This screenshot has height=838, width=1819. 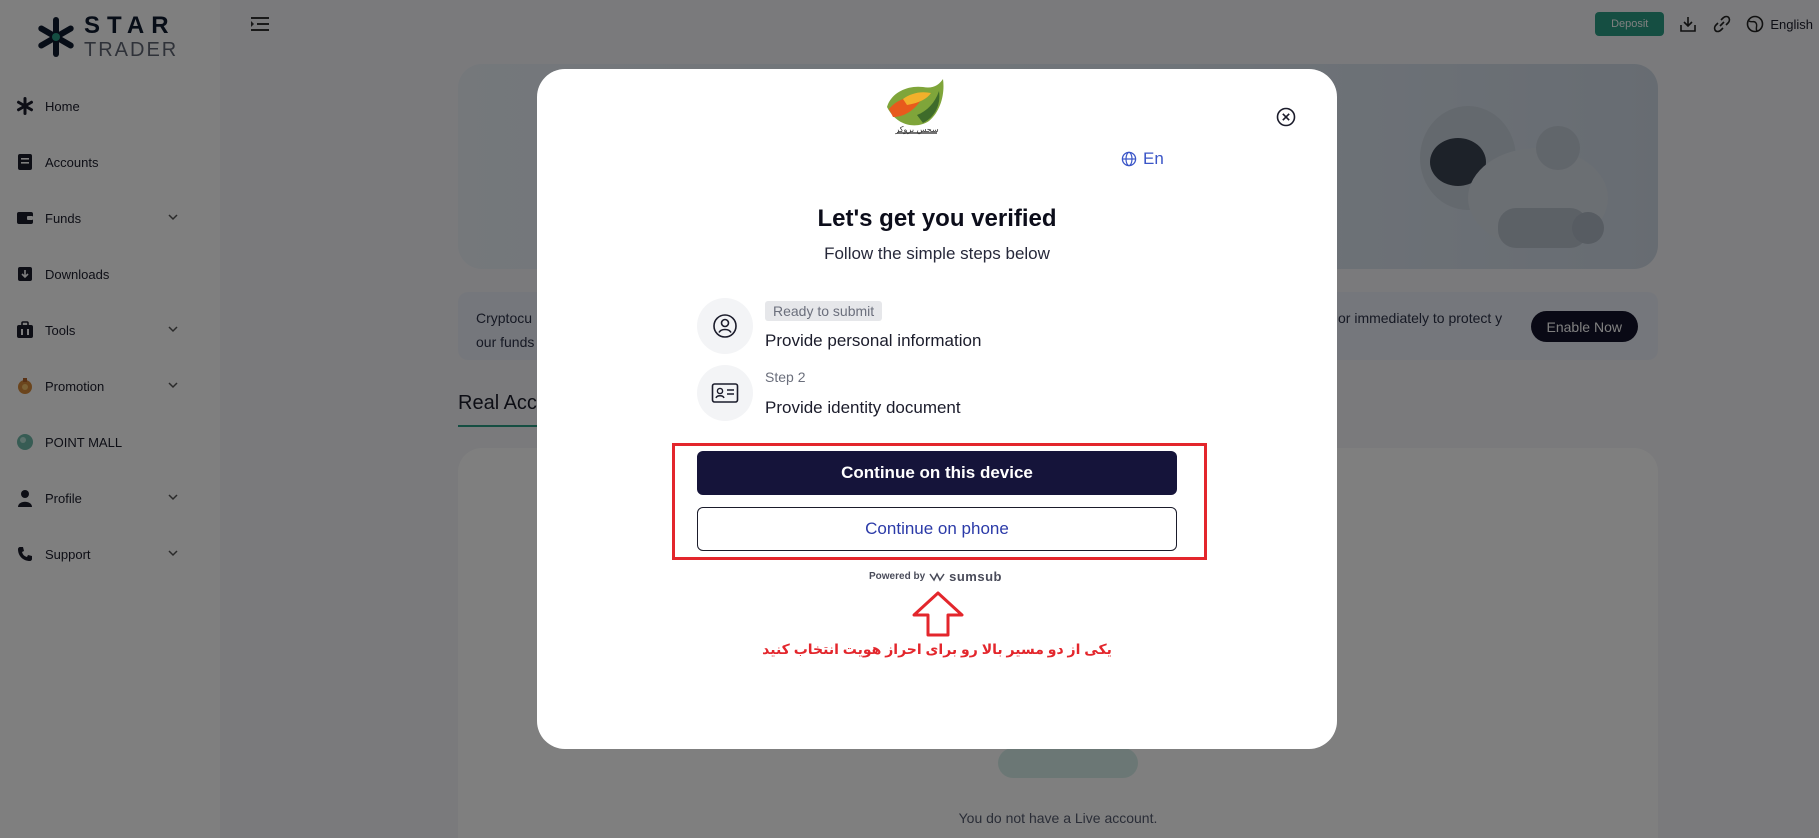 What do you see at coordinates (897, 576) in the screenshot?
I see `powered-by-label: Powered by` at bounding box center [897, 576].